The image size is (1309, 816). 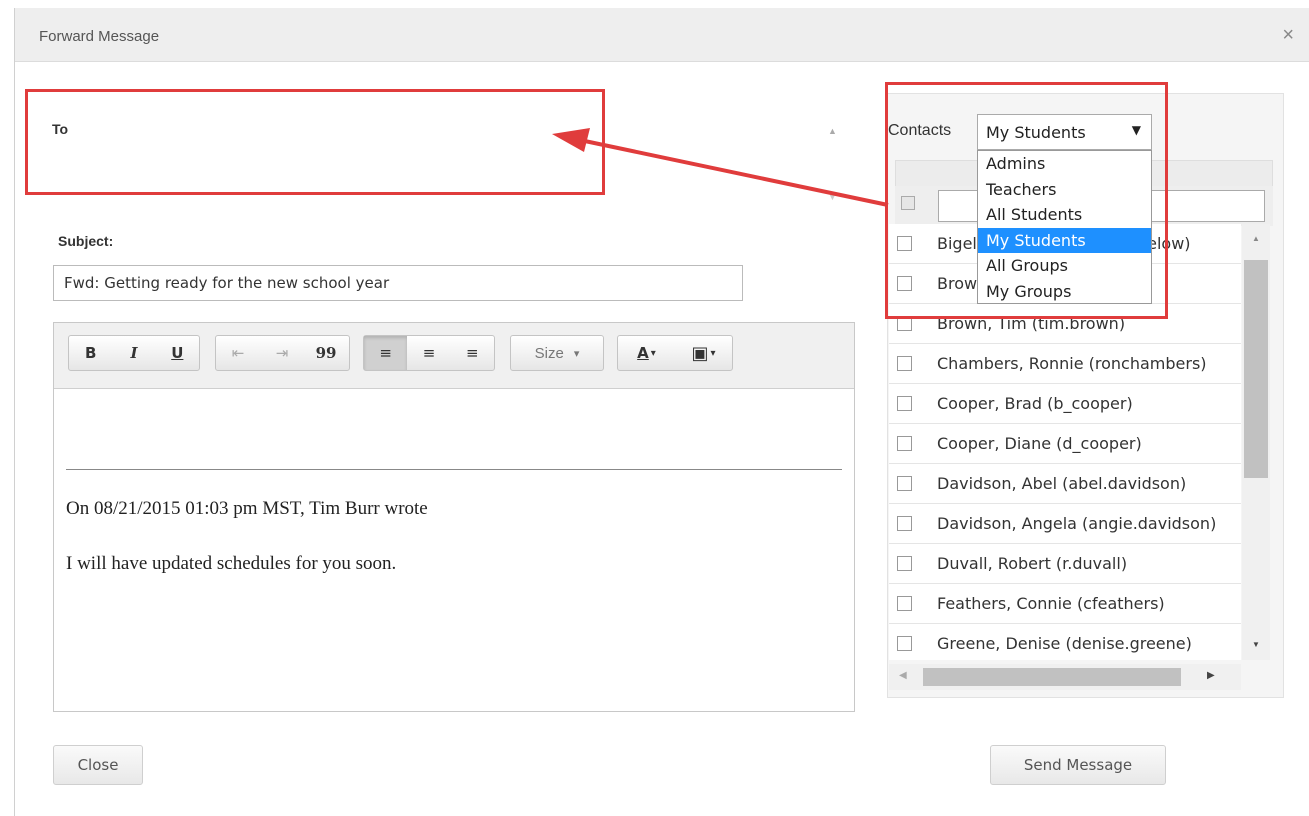 What do you see at coordinates (1064, 215) in the screenshot?
I see `dropdown-option-all-students: All Students` at bounding box center [1064, 215].